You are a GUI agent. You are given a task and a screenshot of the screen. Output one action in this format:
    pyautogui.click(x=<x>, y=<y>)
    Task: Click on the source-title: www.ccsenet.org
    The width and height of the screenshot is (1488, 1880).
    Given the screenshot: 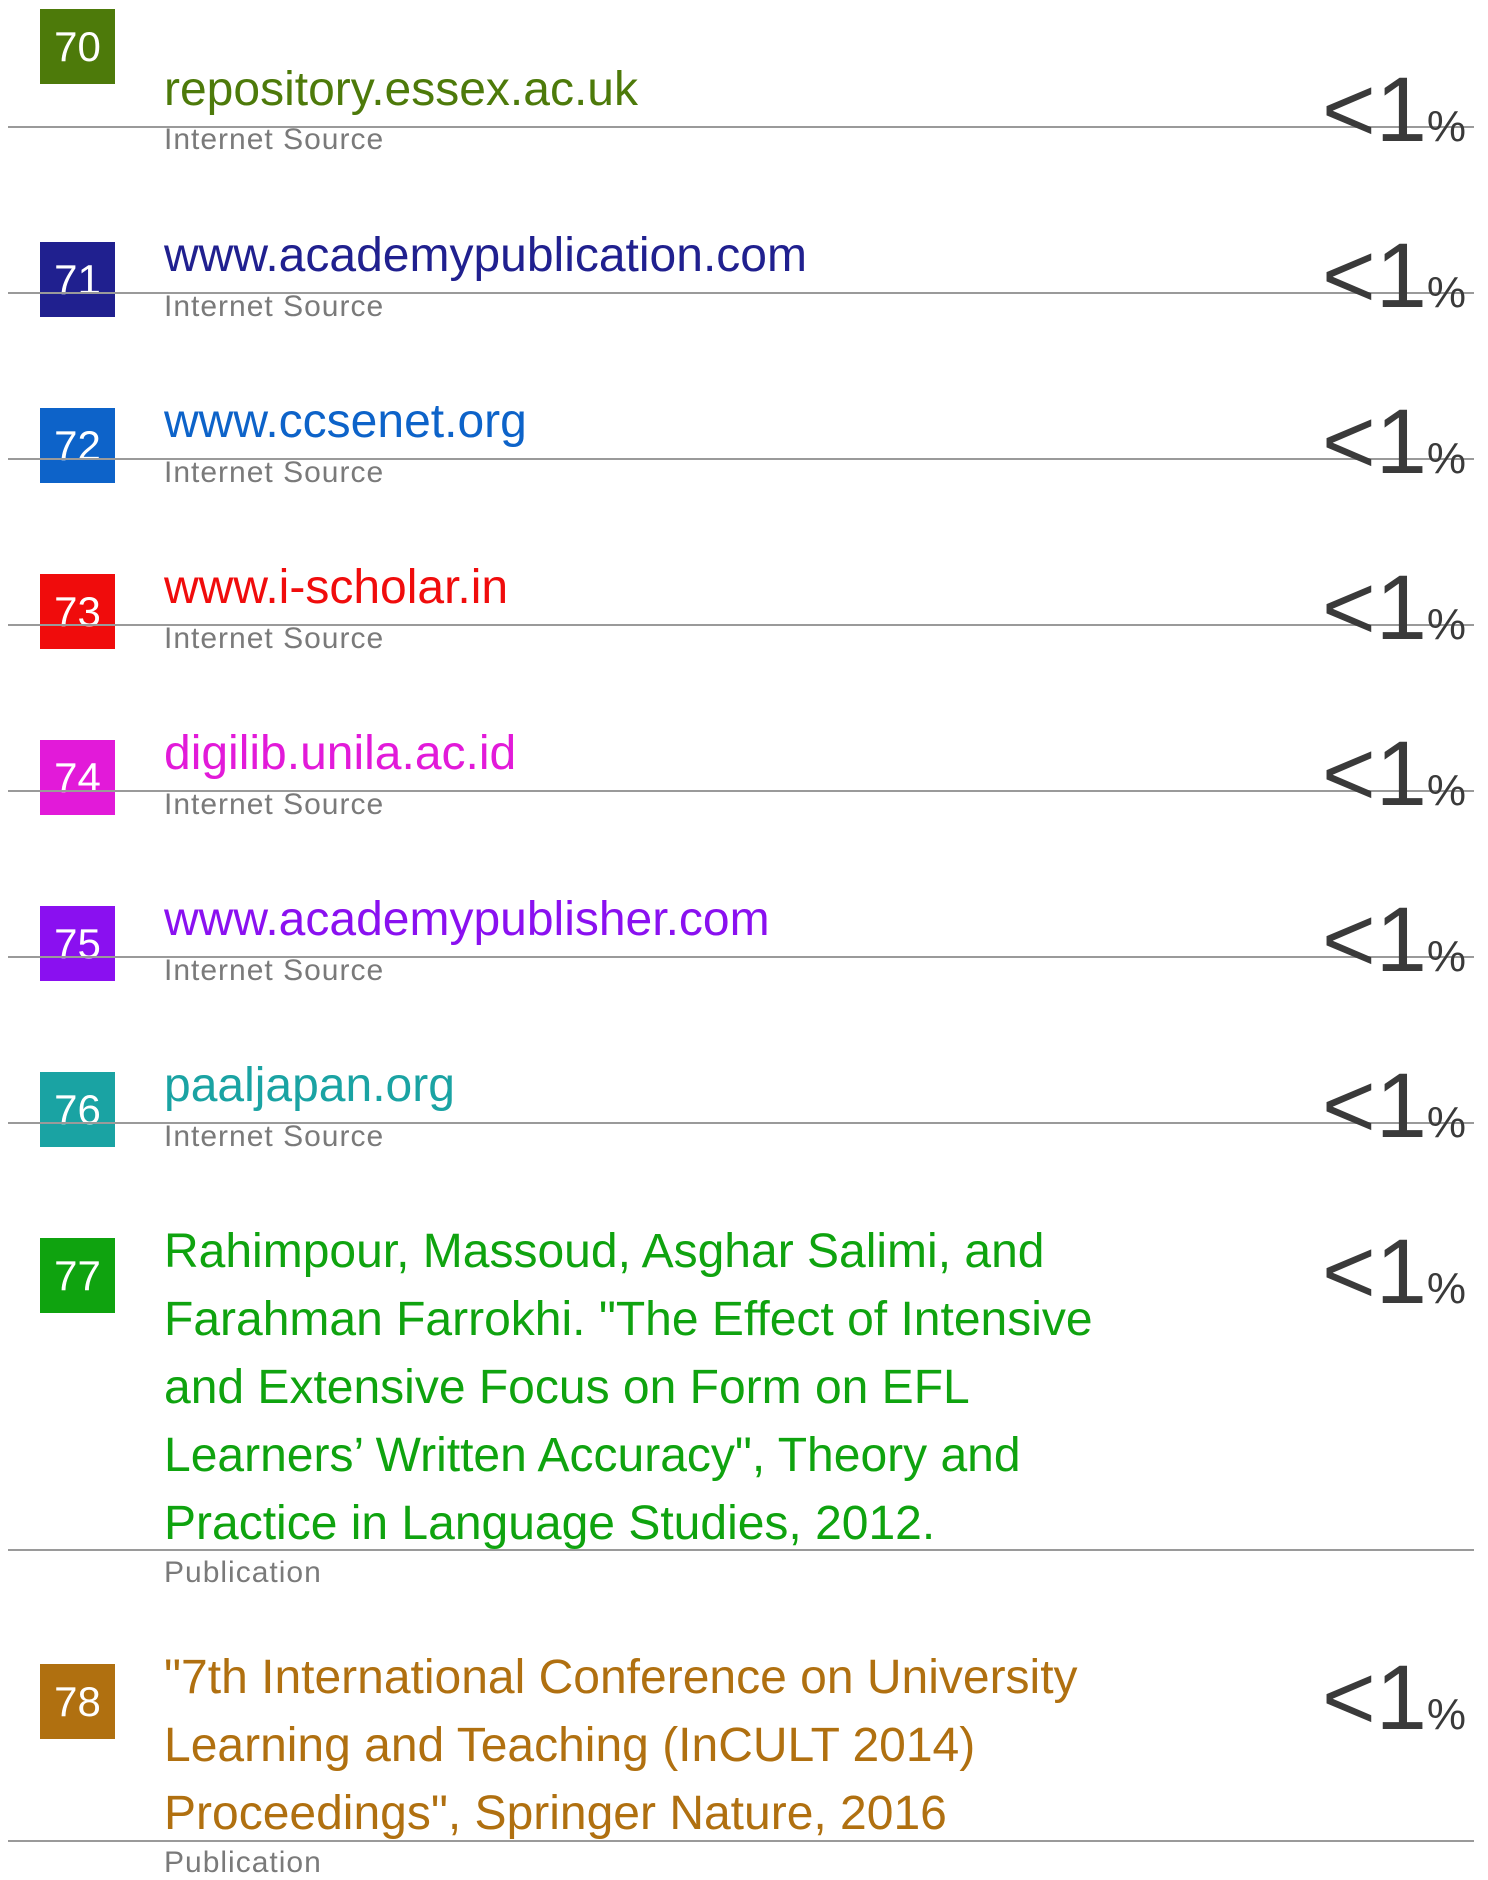 What is the action you would take?
    pyautogui.click(x=345, y=422)
    